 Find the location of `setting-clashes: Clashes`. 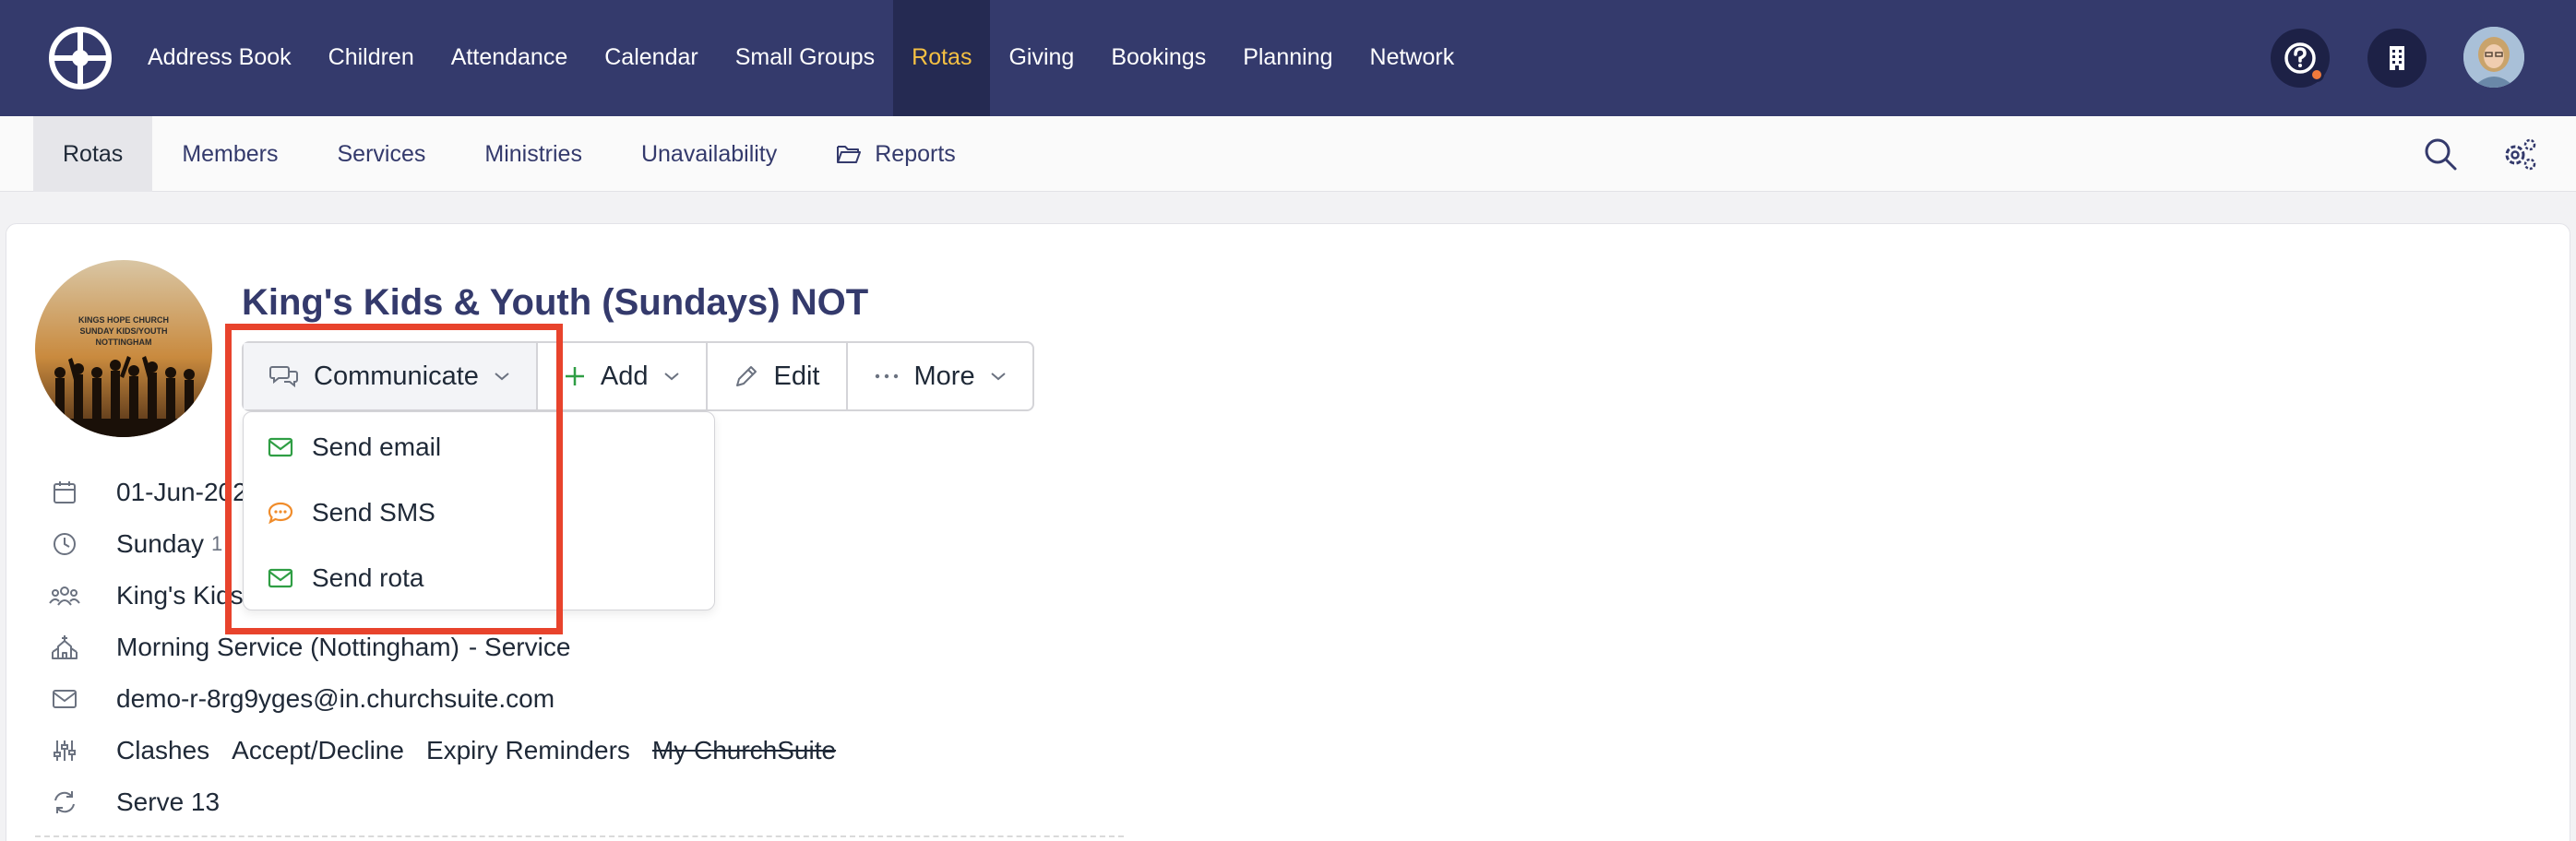

setting-clashes: Clashes is located at coordinates (163, 750).